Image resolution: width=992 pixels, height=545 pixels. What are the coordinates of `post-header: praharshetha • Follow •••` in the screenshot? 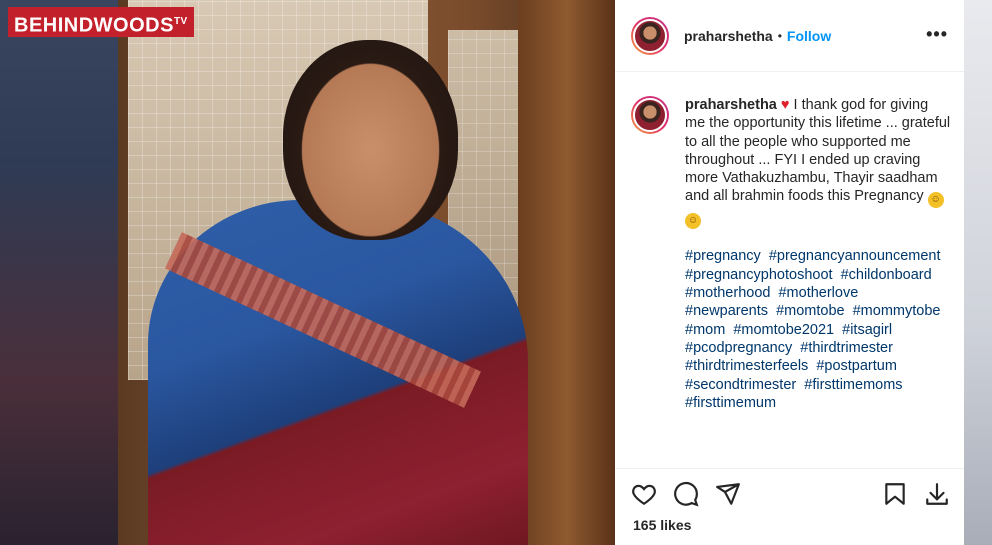 It's located at (789, 36).